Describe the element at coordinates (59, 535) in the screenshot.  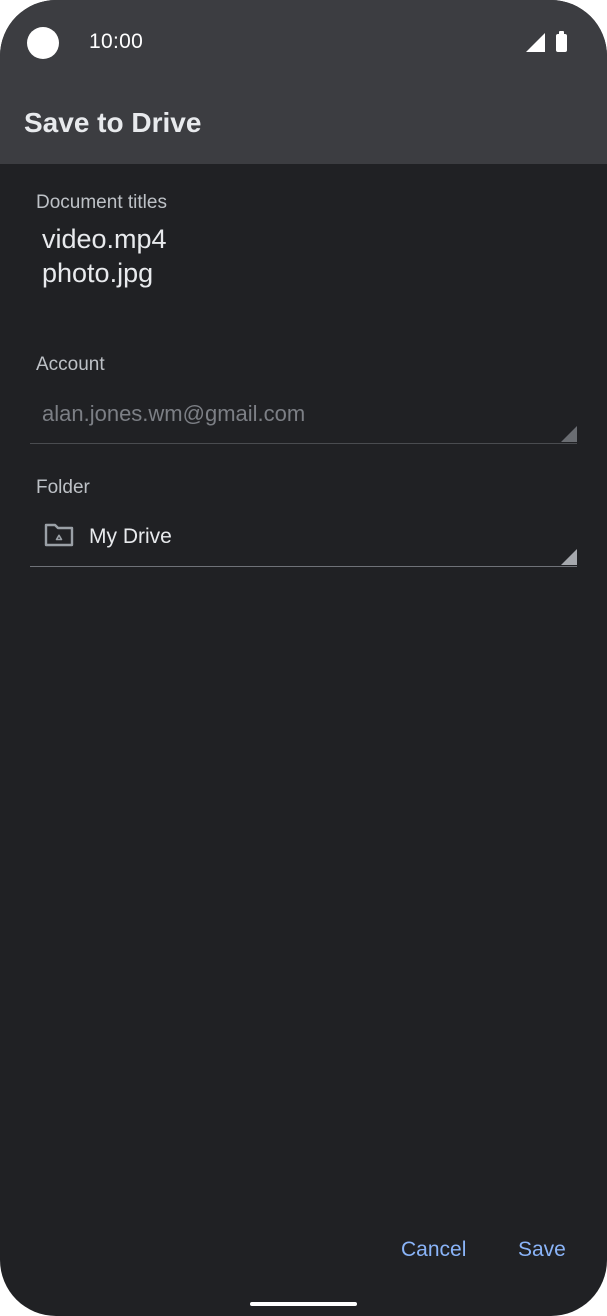
I see `drive-folder-icon` at that location.